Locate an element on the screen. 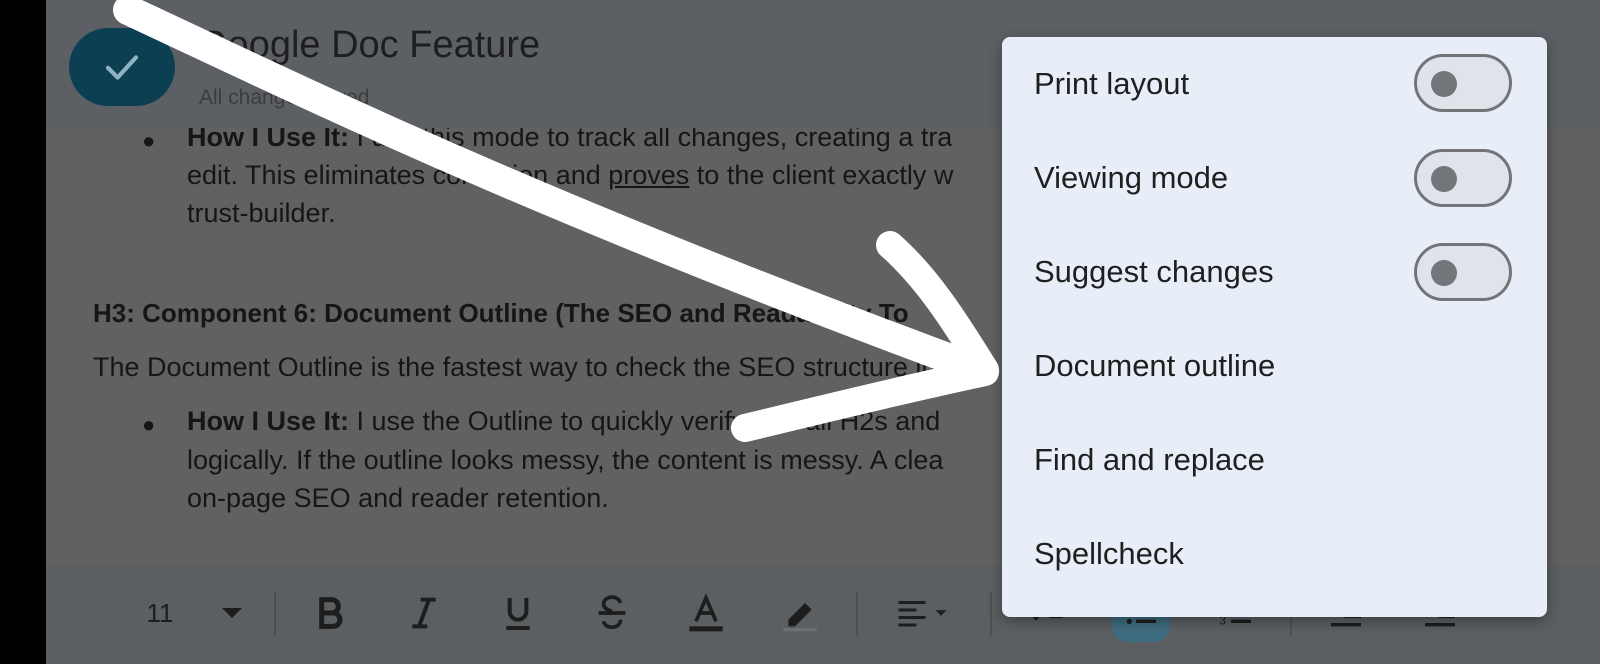 This screenshot has width=1600, height=664. menu-item-find-and-replace: Find and replace is located at coordinates (1274, 460).